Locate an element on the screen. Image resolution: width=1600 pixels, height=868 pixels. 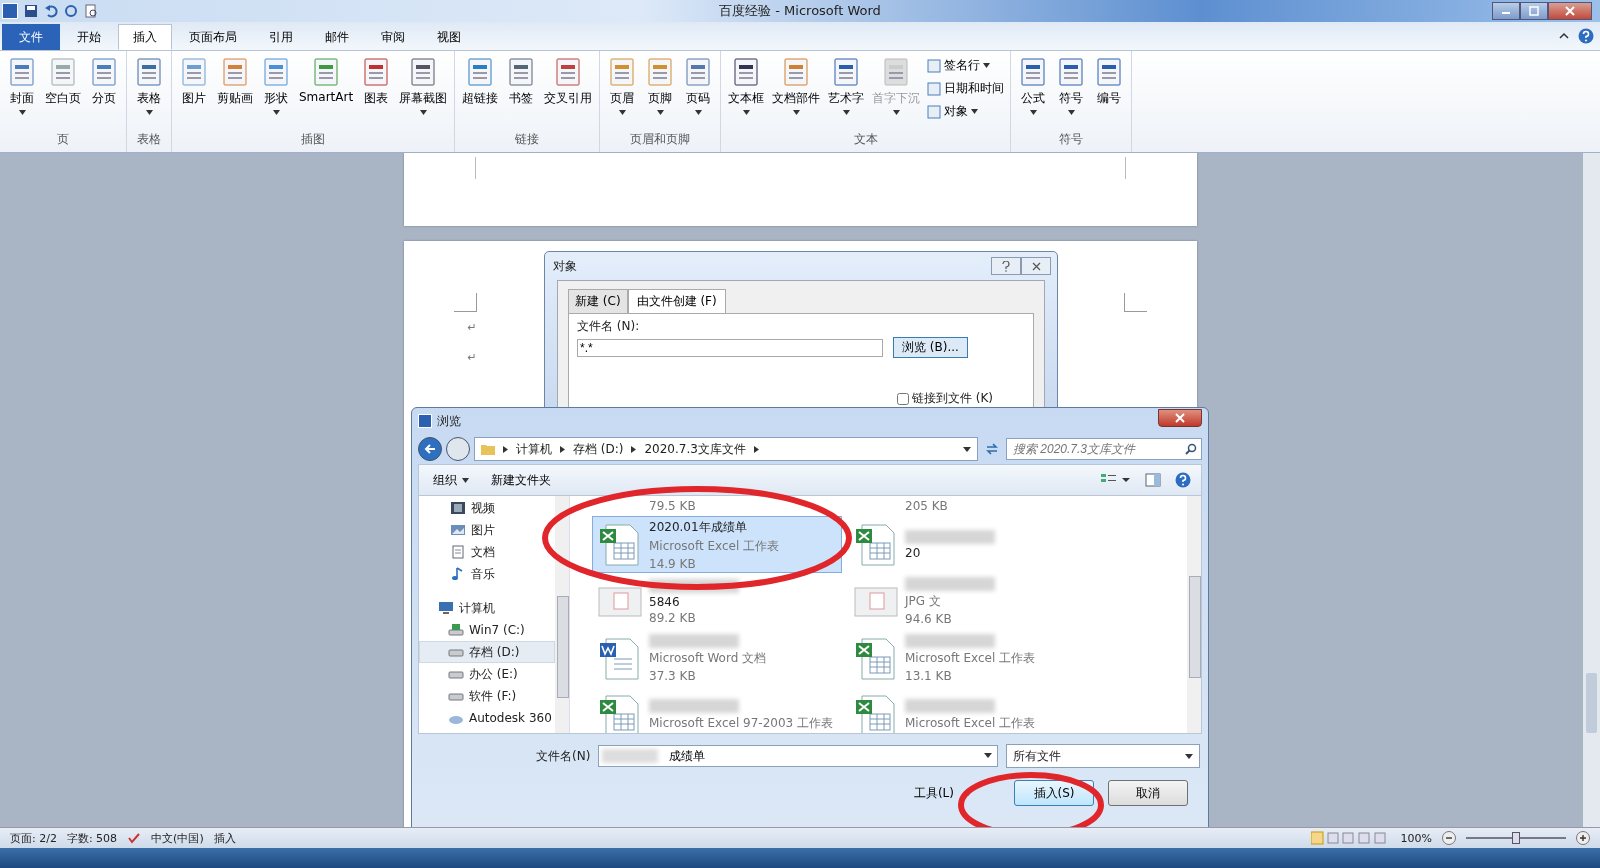
ribbon-button: 表格 is located at coordinates (149, 86).